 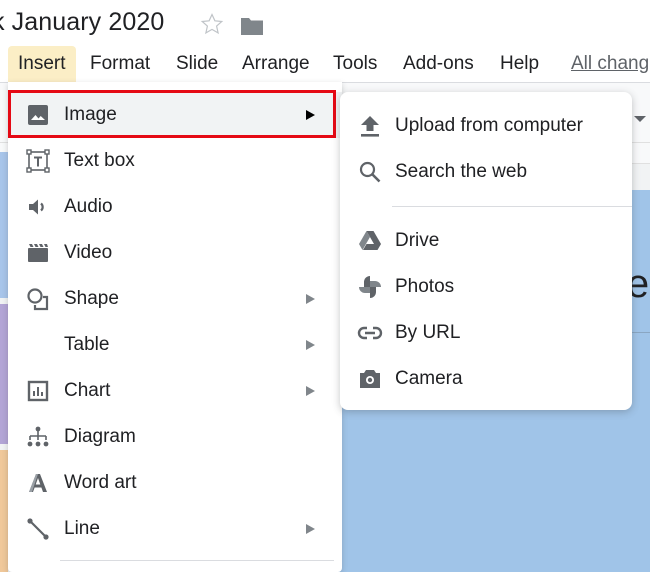 What do you see at coordinates (489, 125) in the screenshot?
I see `image-submenu-label: Upload from computer` at bounding box center [489, 125].